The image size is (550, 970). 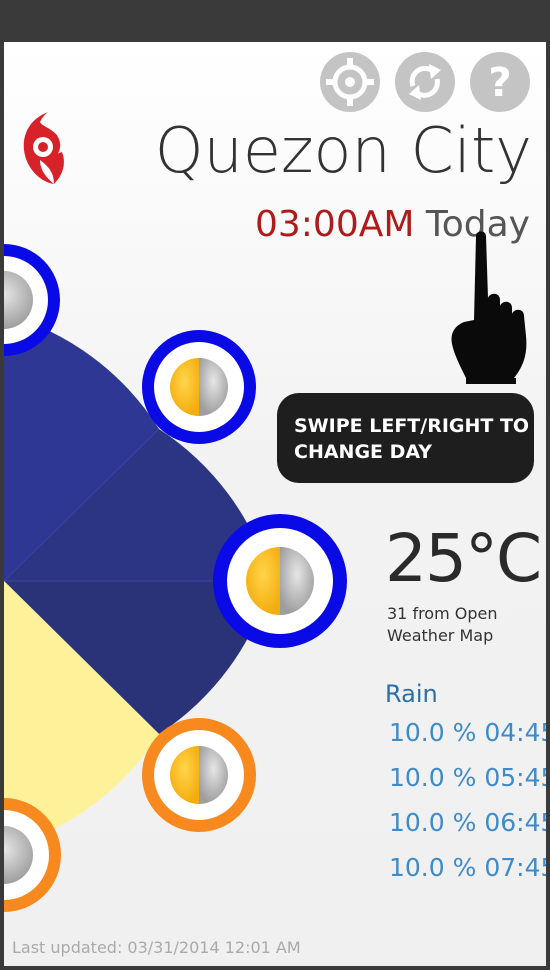 I want to click on rain-row: 10.0 % 06:45, so click(x=467, y=822).